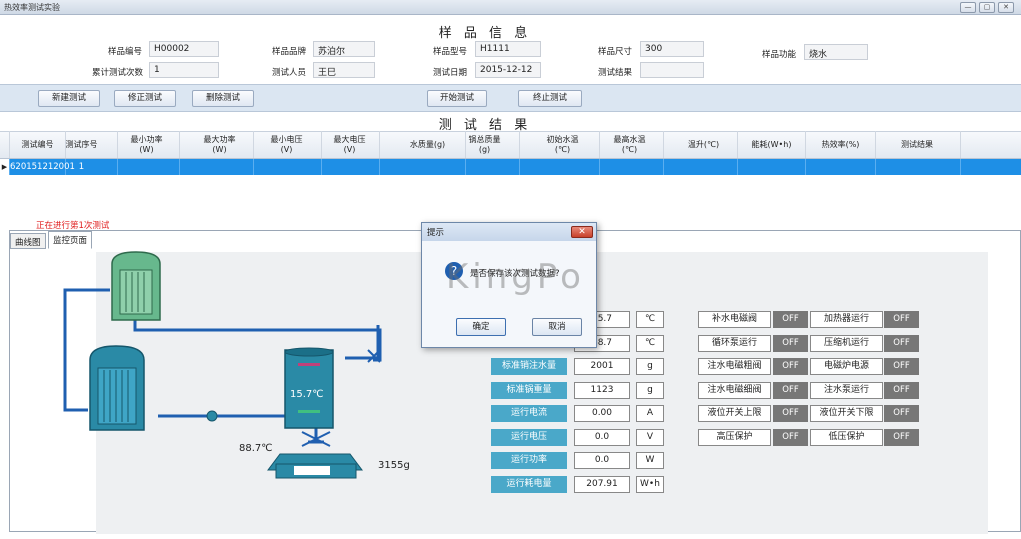  What do you see at coordinates (344, 70) in the screenshot?
I see `tester-field: 王巳` at bounding box center [344, 70].